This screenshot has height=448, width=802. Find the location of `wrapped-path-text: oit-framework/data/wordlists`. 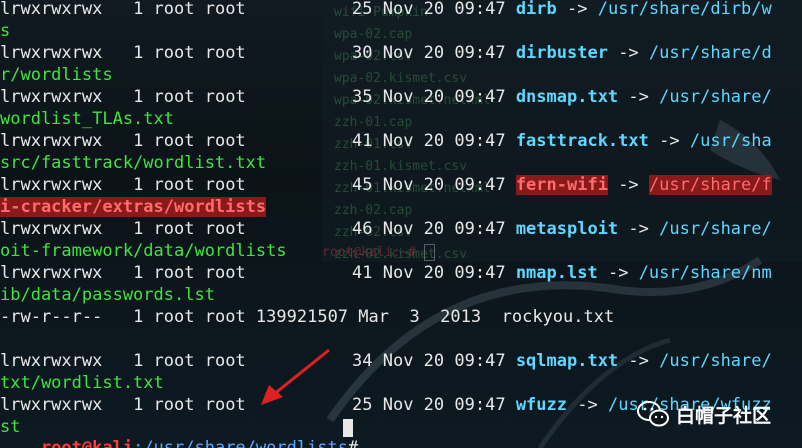

wrapped-path-text: oit-framework/data/wordlists is located at coordinates (143, 251).